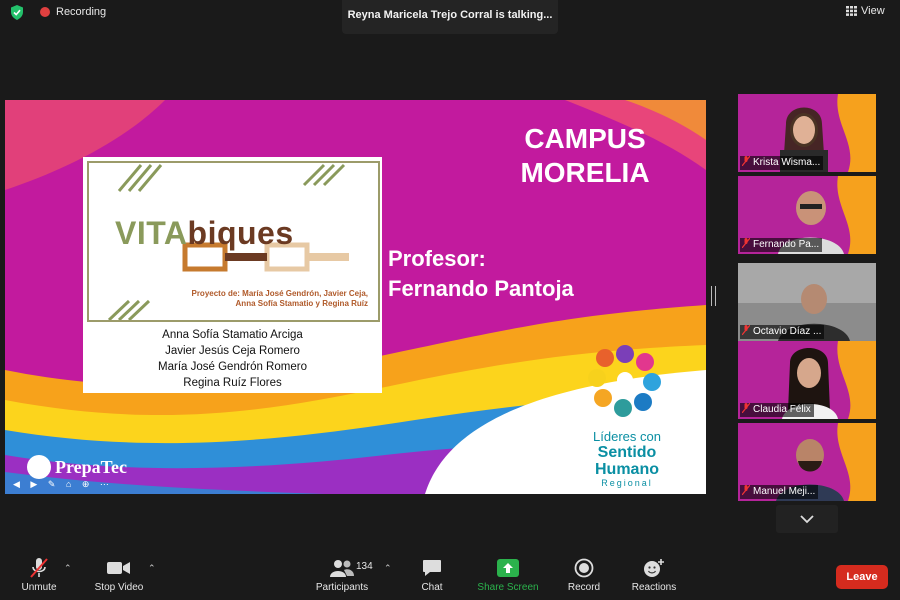  I want to click on recording-icon, so click(45, 12).